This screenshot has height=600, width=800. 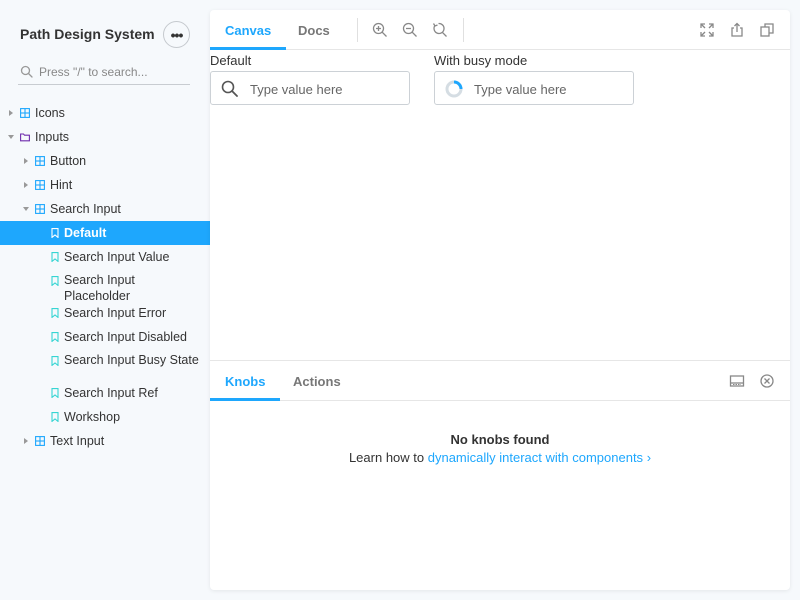 What do you see at coordinates (317, 381) in the screenshot?
I see `tab-actions: Actions` at bounding box center [317, 381].